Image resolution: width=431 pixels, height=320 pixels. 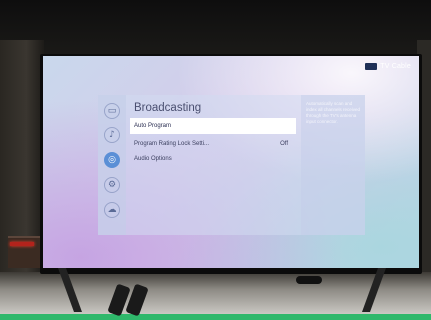 What do you see at coordinates (112, 210) in the screenshot?
I see `support-icon: ☁` at bounding box center [112, 210].